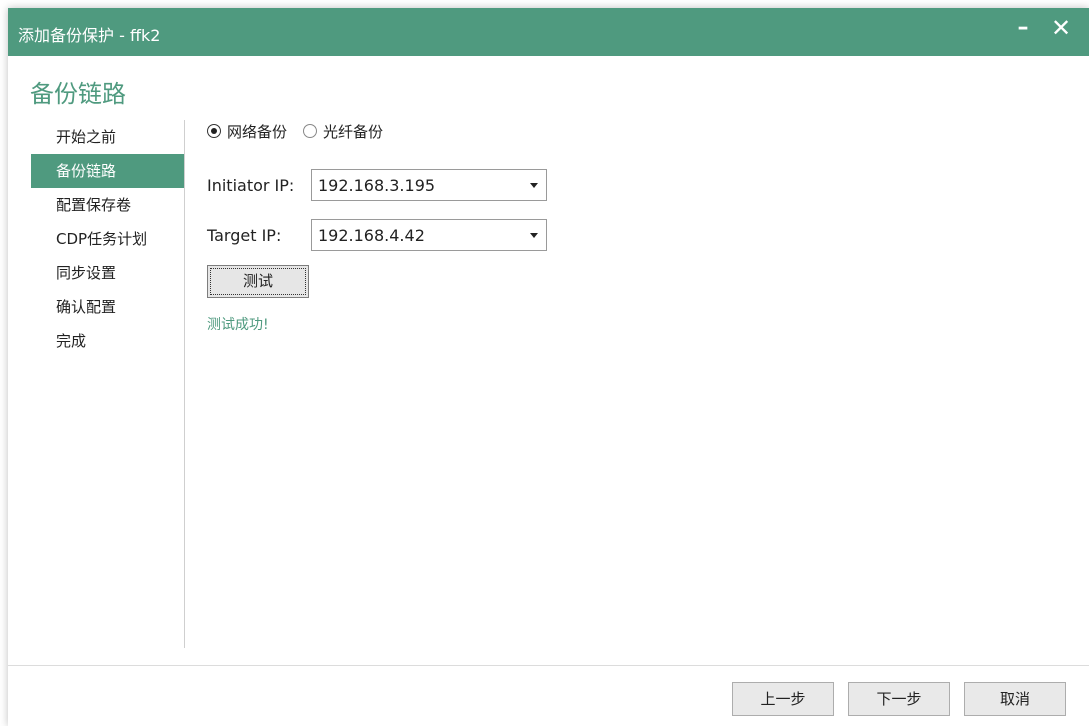 This screenshot has width=1089, height=726. I want to click on page-title: 备份链路, so click(78, 94).